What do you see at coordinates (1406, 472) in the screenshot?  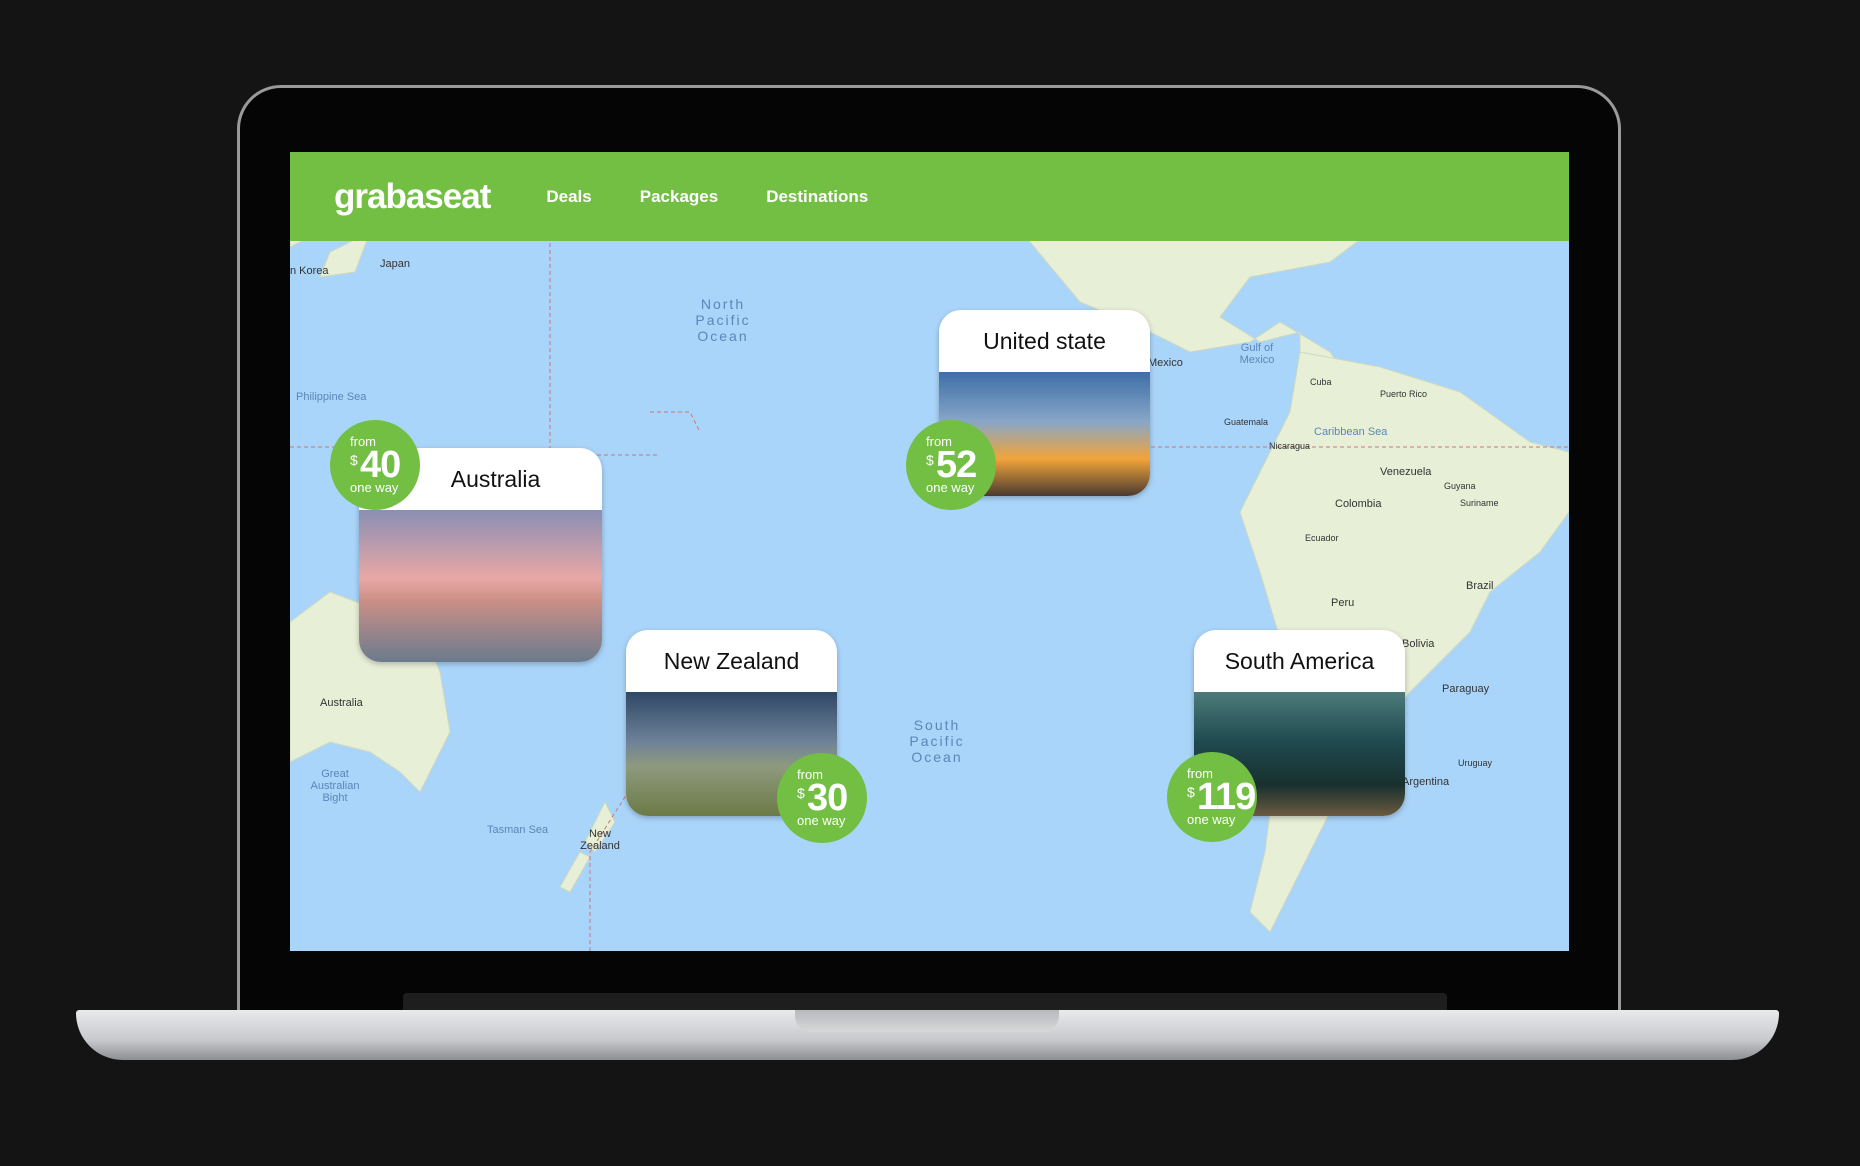 I see `map-label: Venezuela` at bounding box center [1406, 472].